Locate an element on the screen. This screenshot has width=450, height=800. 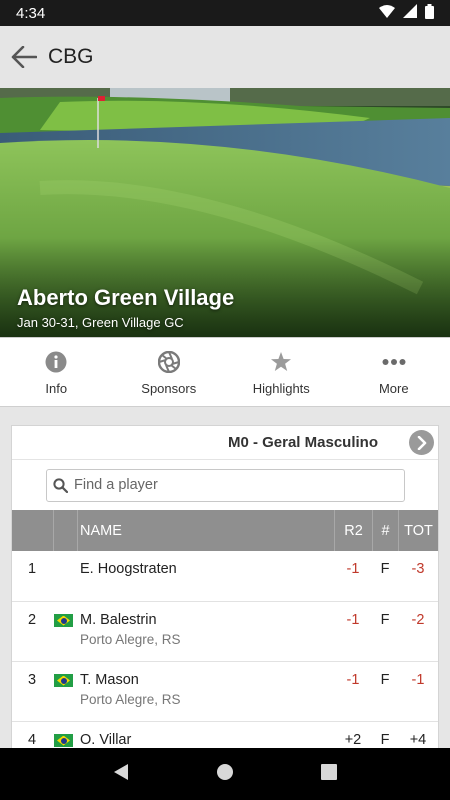
tab-highlights: Highlights is located at coordinates (281, 372).